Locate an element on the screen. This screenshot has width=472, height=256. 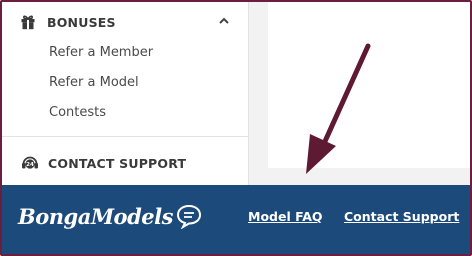
bongamodels-logo: BongaModels is located at coordinates (110, 216).